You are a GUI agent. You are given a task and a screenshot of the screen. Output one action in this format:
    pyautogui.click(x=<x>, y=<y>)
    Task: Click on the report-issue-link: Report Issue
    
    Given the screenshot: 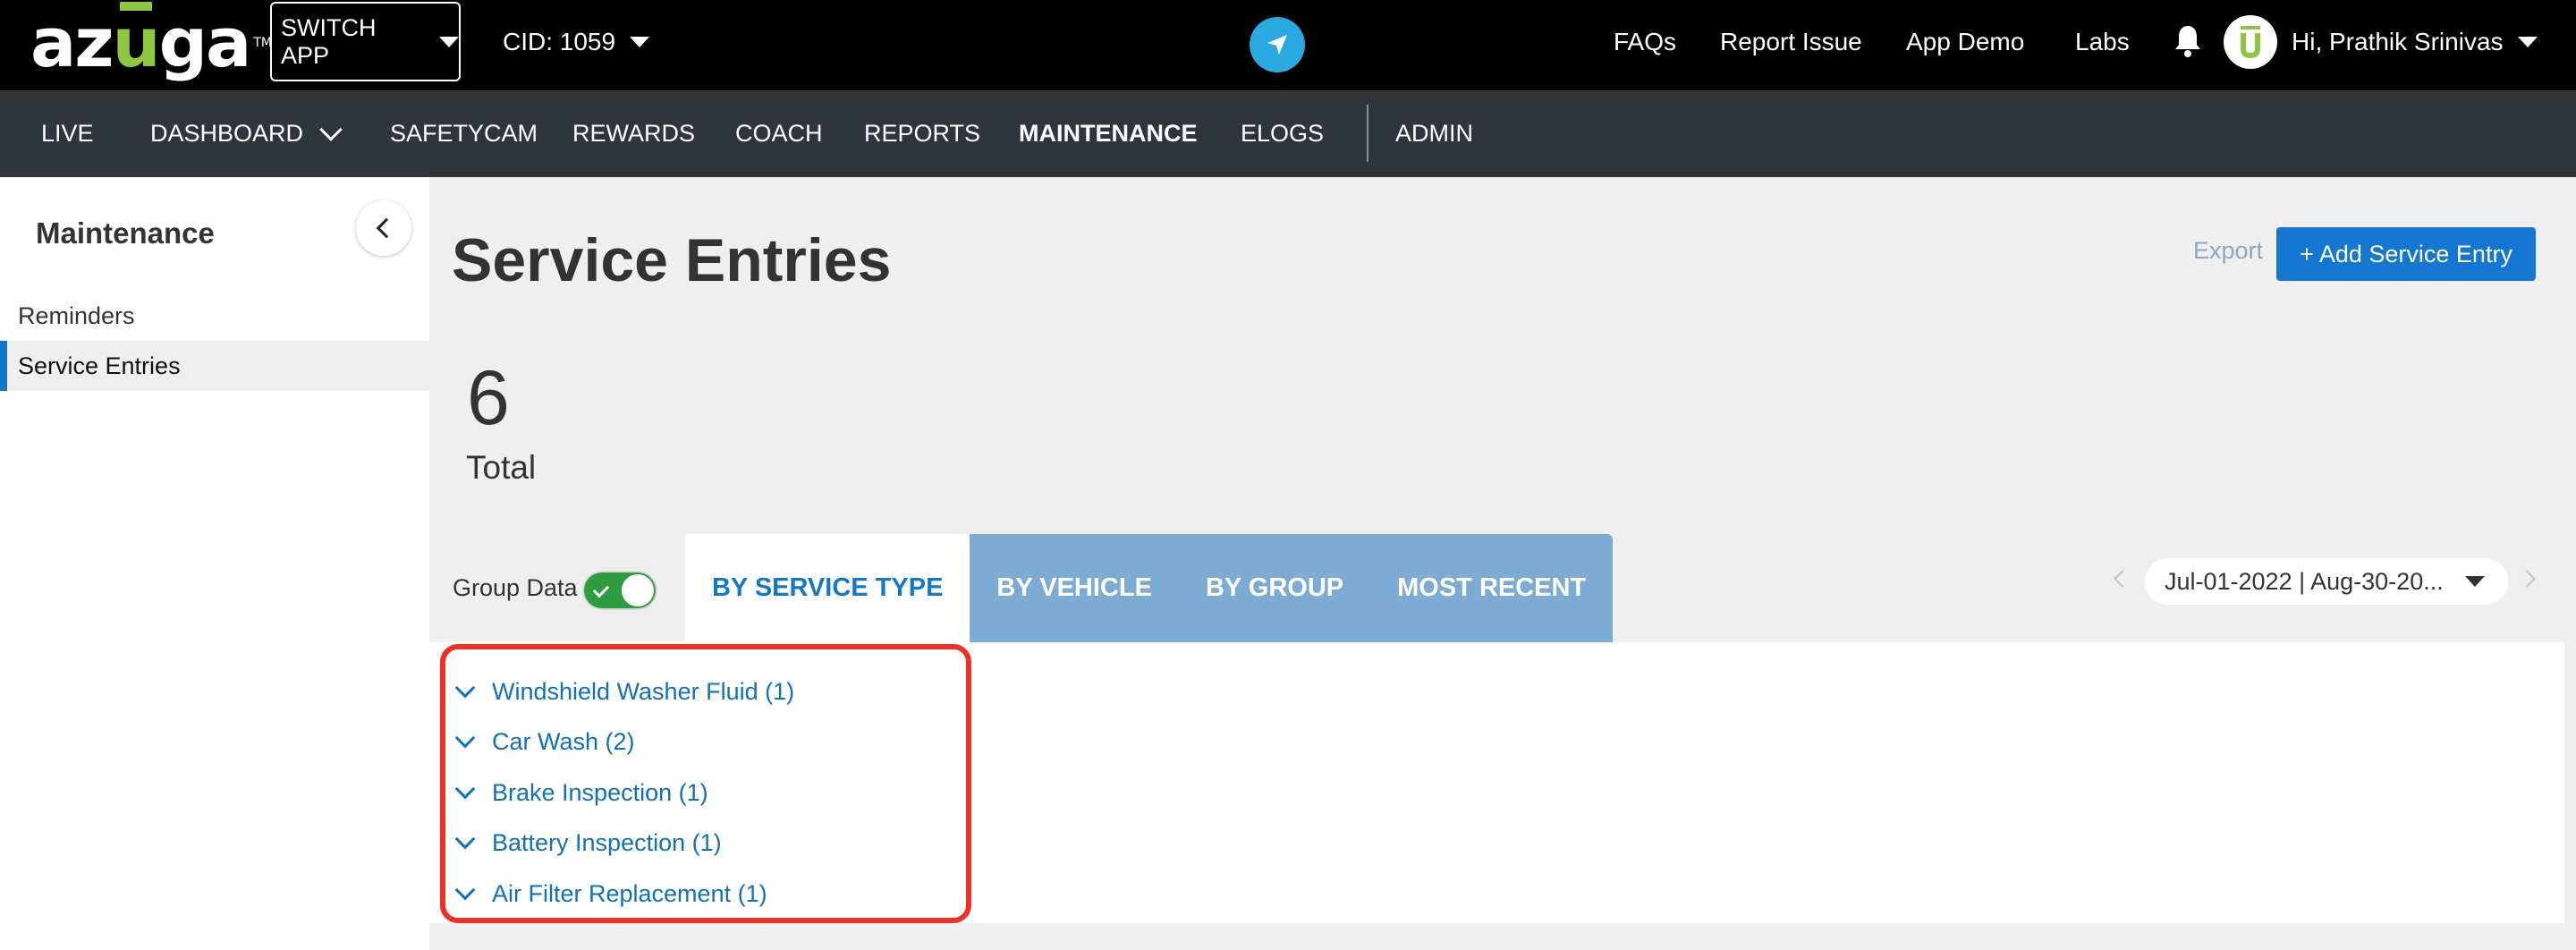 What is the action you would take?
    pyautogui.click(x=1791, y=41)
    